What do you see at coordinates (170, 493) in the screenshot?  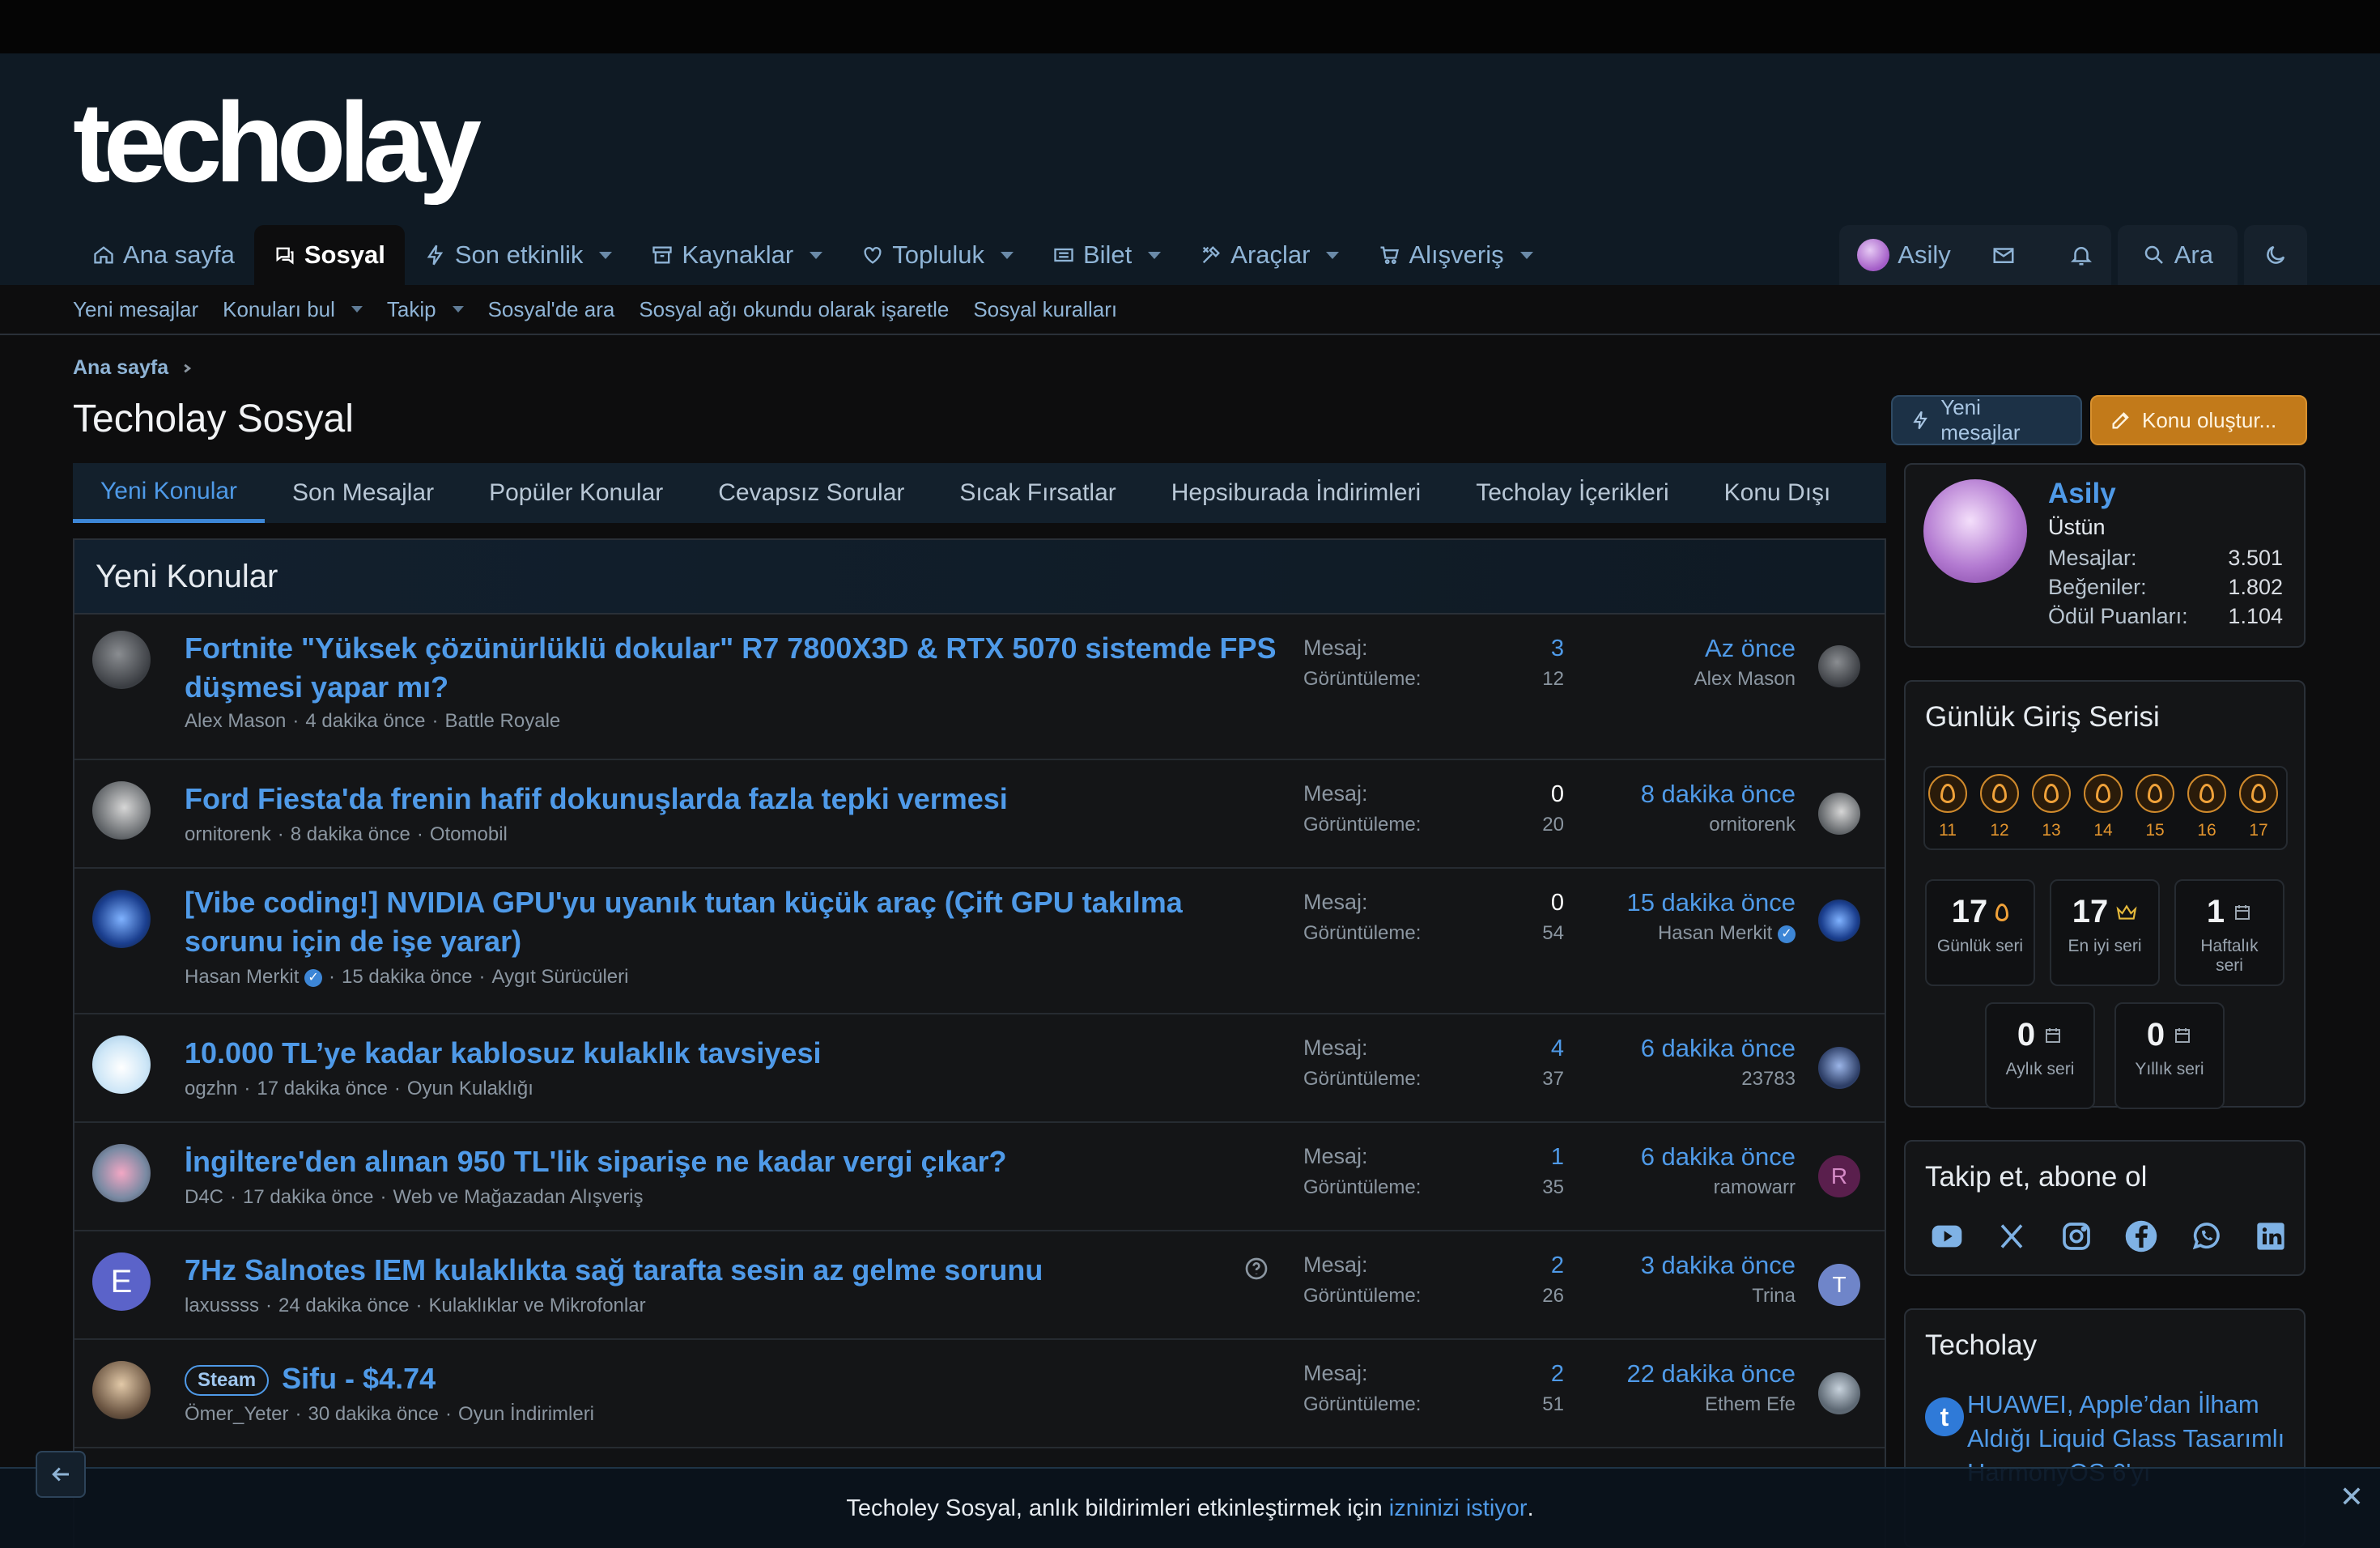 I see `tab-new-threads: Yeni Konular` at bounding box center [170, 493].